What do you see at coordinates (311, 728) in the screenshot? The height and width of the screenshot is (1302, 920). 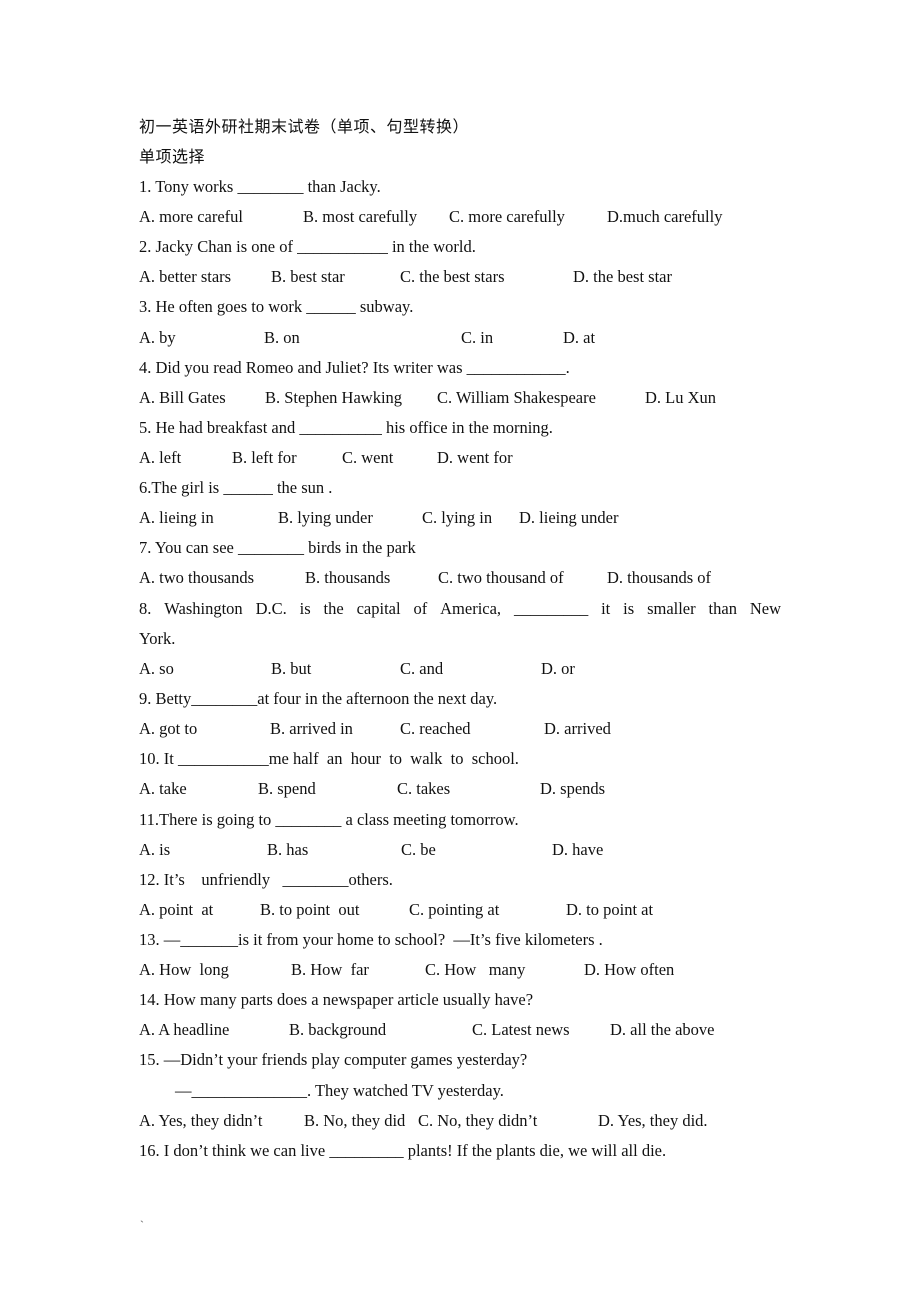 I see `question-9-option-b: B. arrived in` at bounding box center [311, 728].